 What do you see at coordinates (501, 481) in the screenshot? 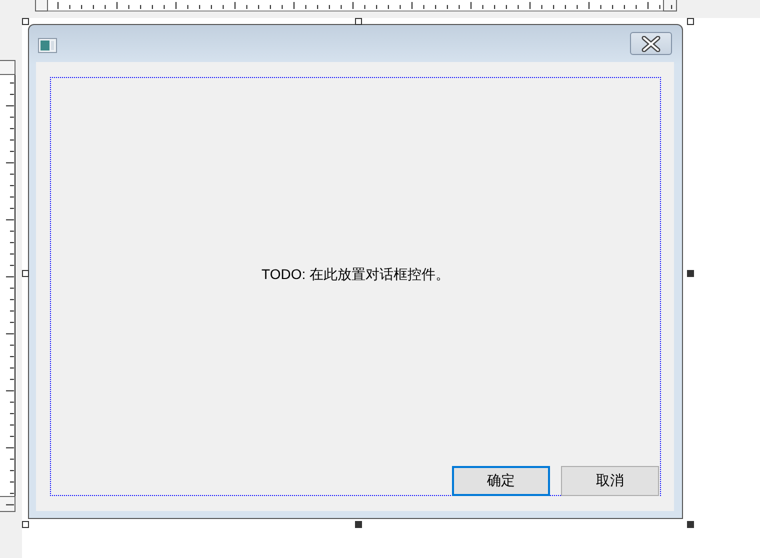
I see `ok-button: 确定` at bounding box center [501, 481].